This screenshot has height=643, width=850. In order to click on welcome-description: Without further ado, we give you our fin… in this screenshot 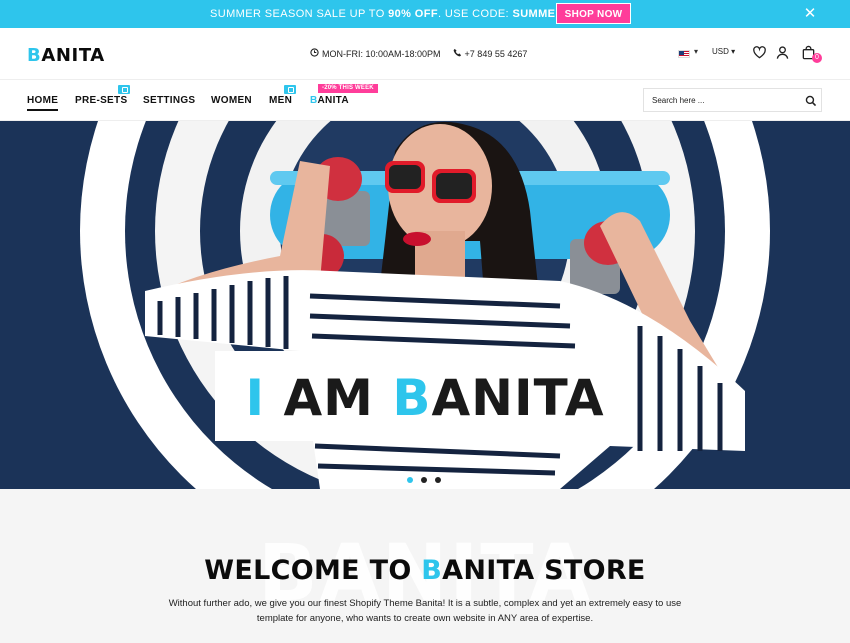, I will do `click(425, 611)`.